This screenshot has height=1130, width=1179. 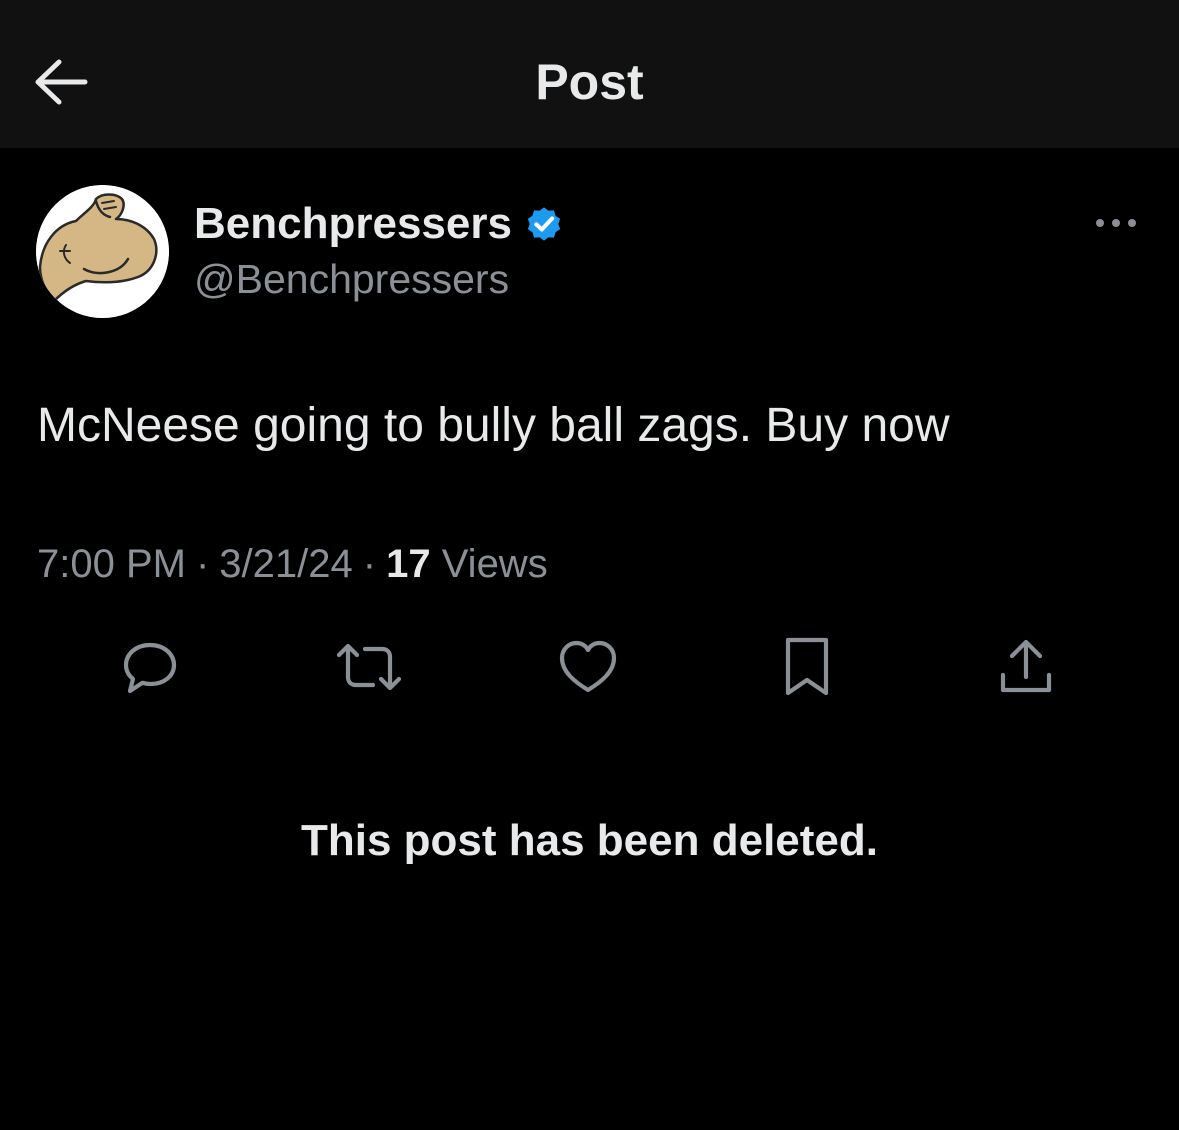 I want to click on bookmark-button, so click(x=807, y=667).